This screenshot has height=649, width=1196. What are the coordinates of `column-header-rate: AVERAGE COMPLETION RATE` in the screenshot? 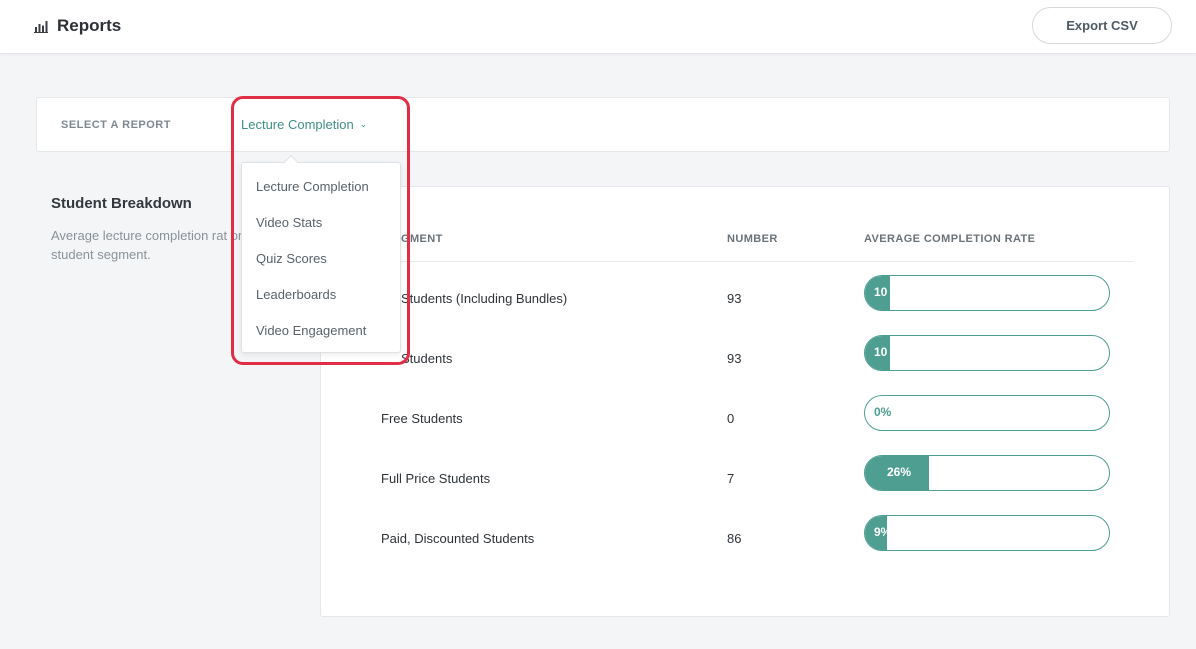 It's located at (950, 239).